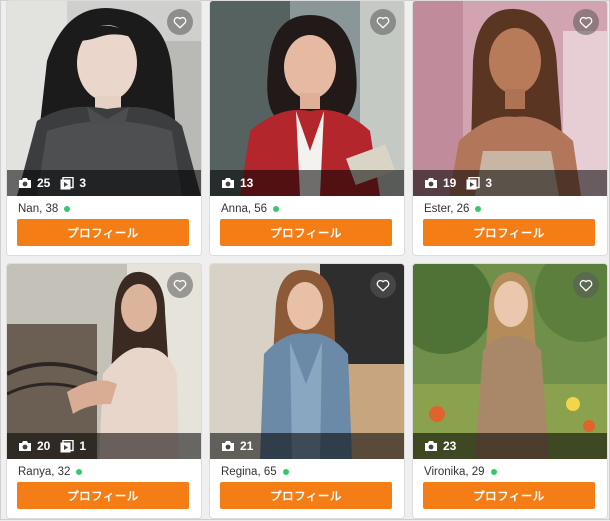 The width and height of the screenshot is (610, 521). What do you see at coordinates (510, 361) in the screenshot?
I see `profile-photo: 23` at bounding box center [510, 361].